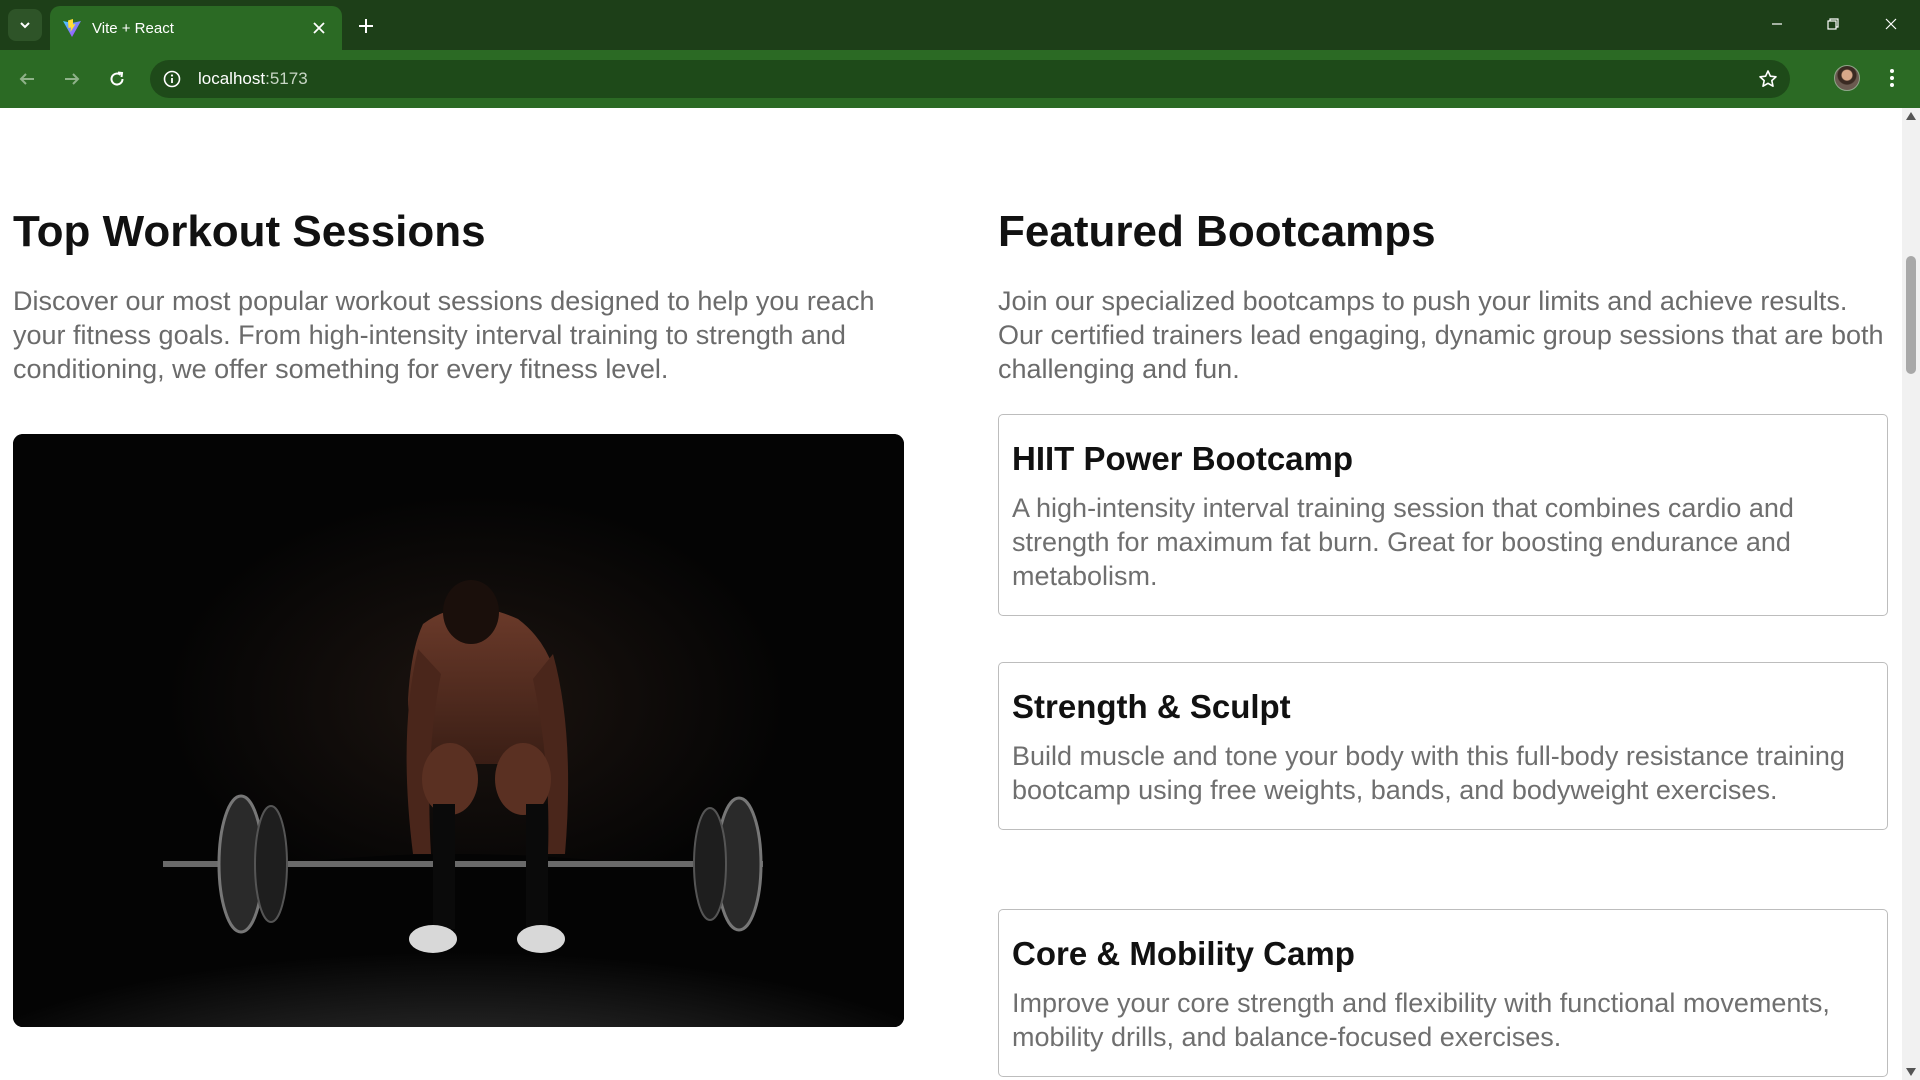 The width and height of the screenshot is (1920, 1080). I want to click on browser-menu-button, so click(1892, 78).